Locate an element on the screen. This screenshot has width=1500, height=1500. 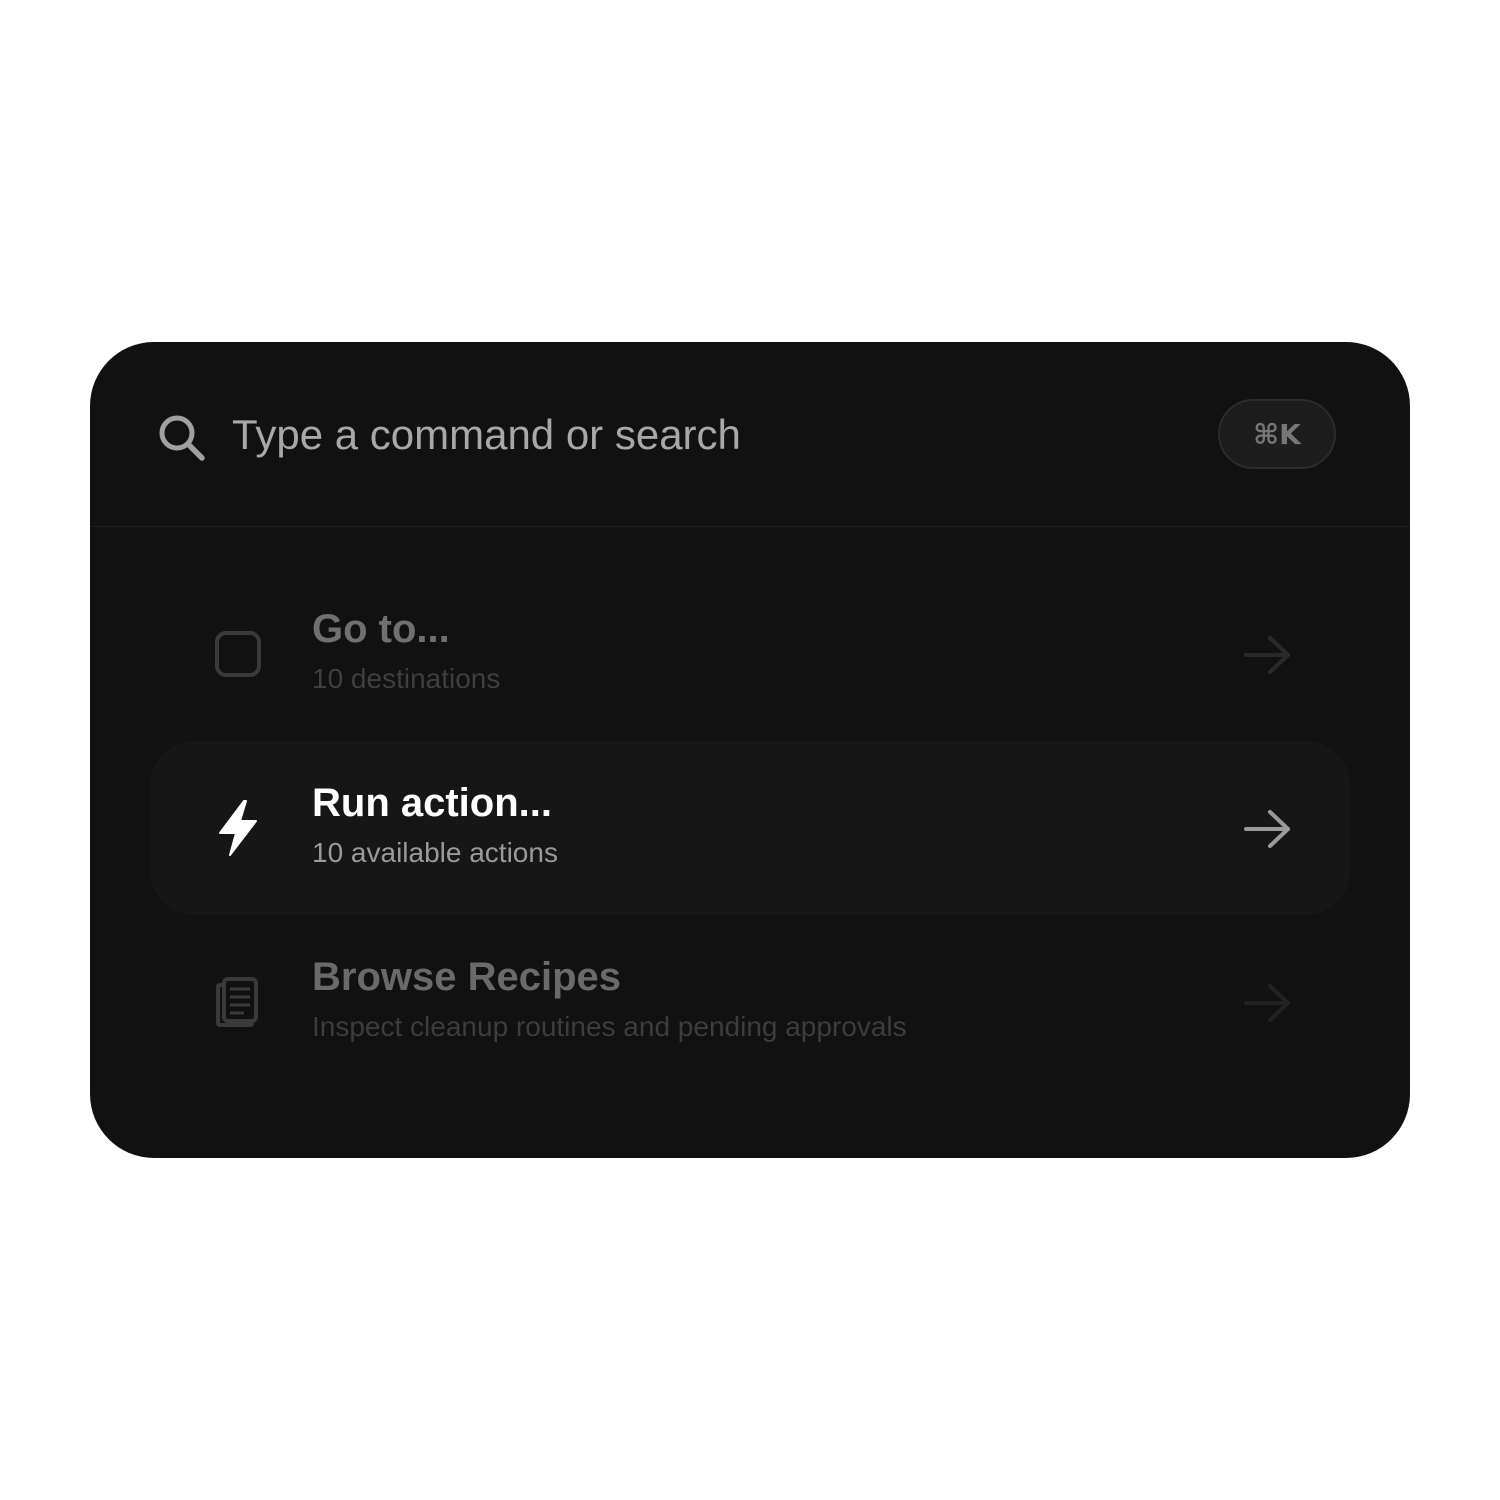
command-item-subtitle: 10 destinations is located at coordinates (406, 678).